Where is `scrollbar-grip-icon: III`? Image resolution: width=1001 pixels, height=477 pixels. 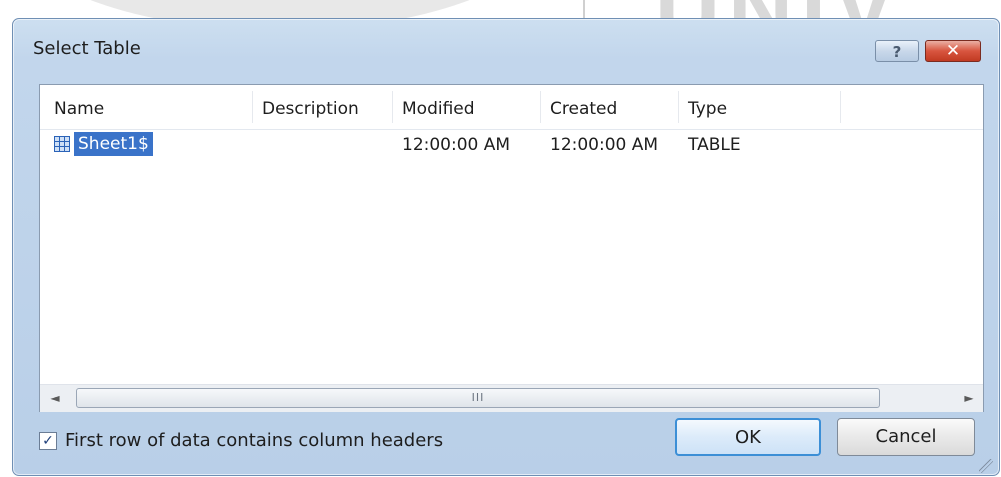
scrollbar-grip-icon: III is located at coordinates (478, 397).